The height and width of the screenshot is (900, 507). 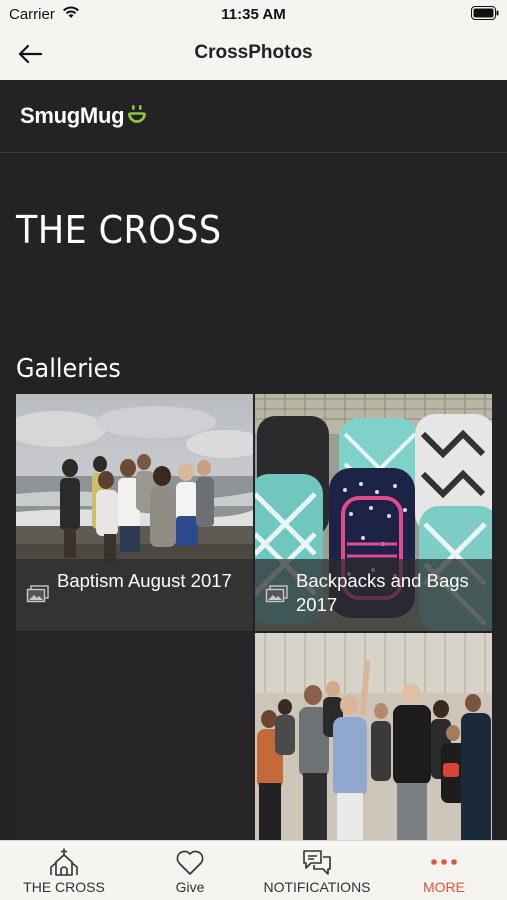 I want to click on nav-title: CrossPhotos, so click(x=253, y=52).